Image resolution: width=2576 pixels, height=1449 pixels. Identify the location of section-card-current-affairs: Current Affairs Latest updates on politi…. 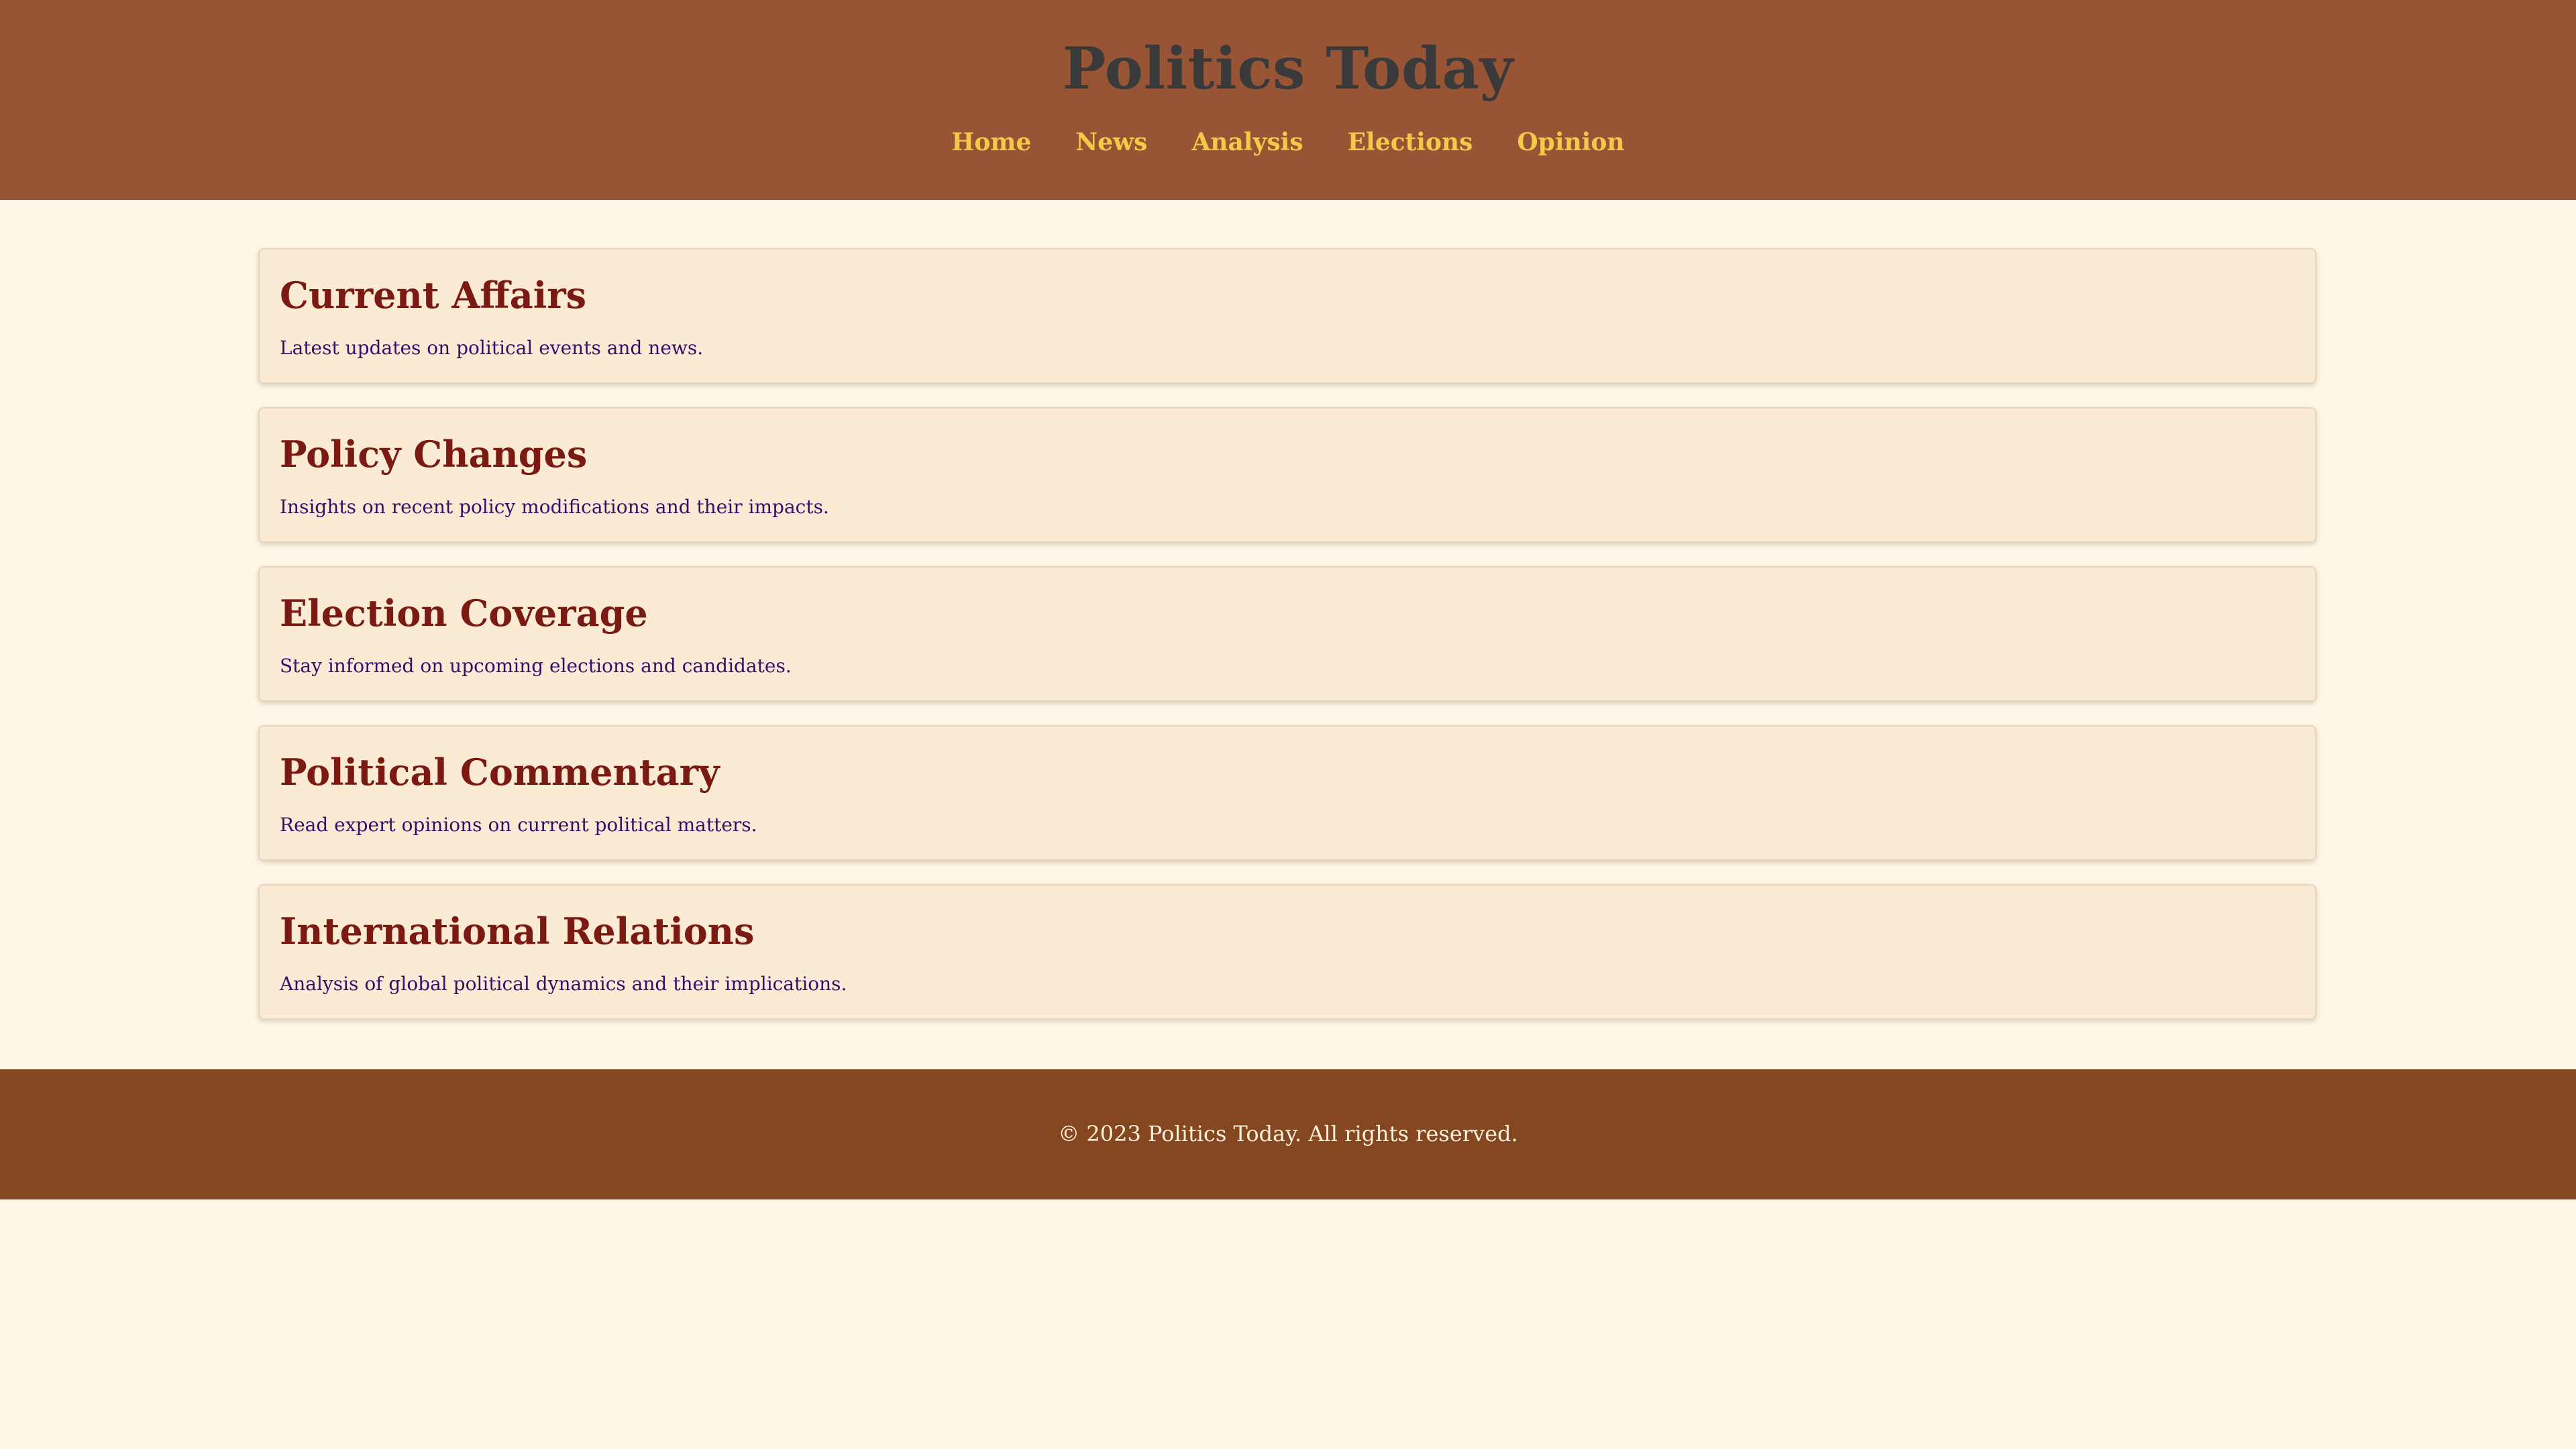
(1287, 316).